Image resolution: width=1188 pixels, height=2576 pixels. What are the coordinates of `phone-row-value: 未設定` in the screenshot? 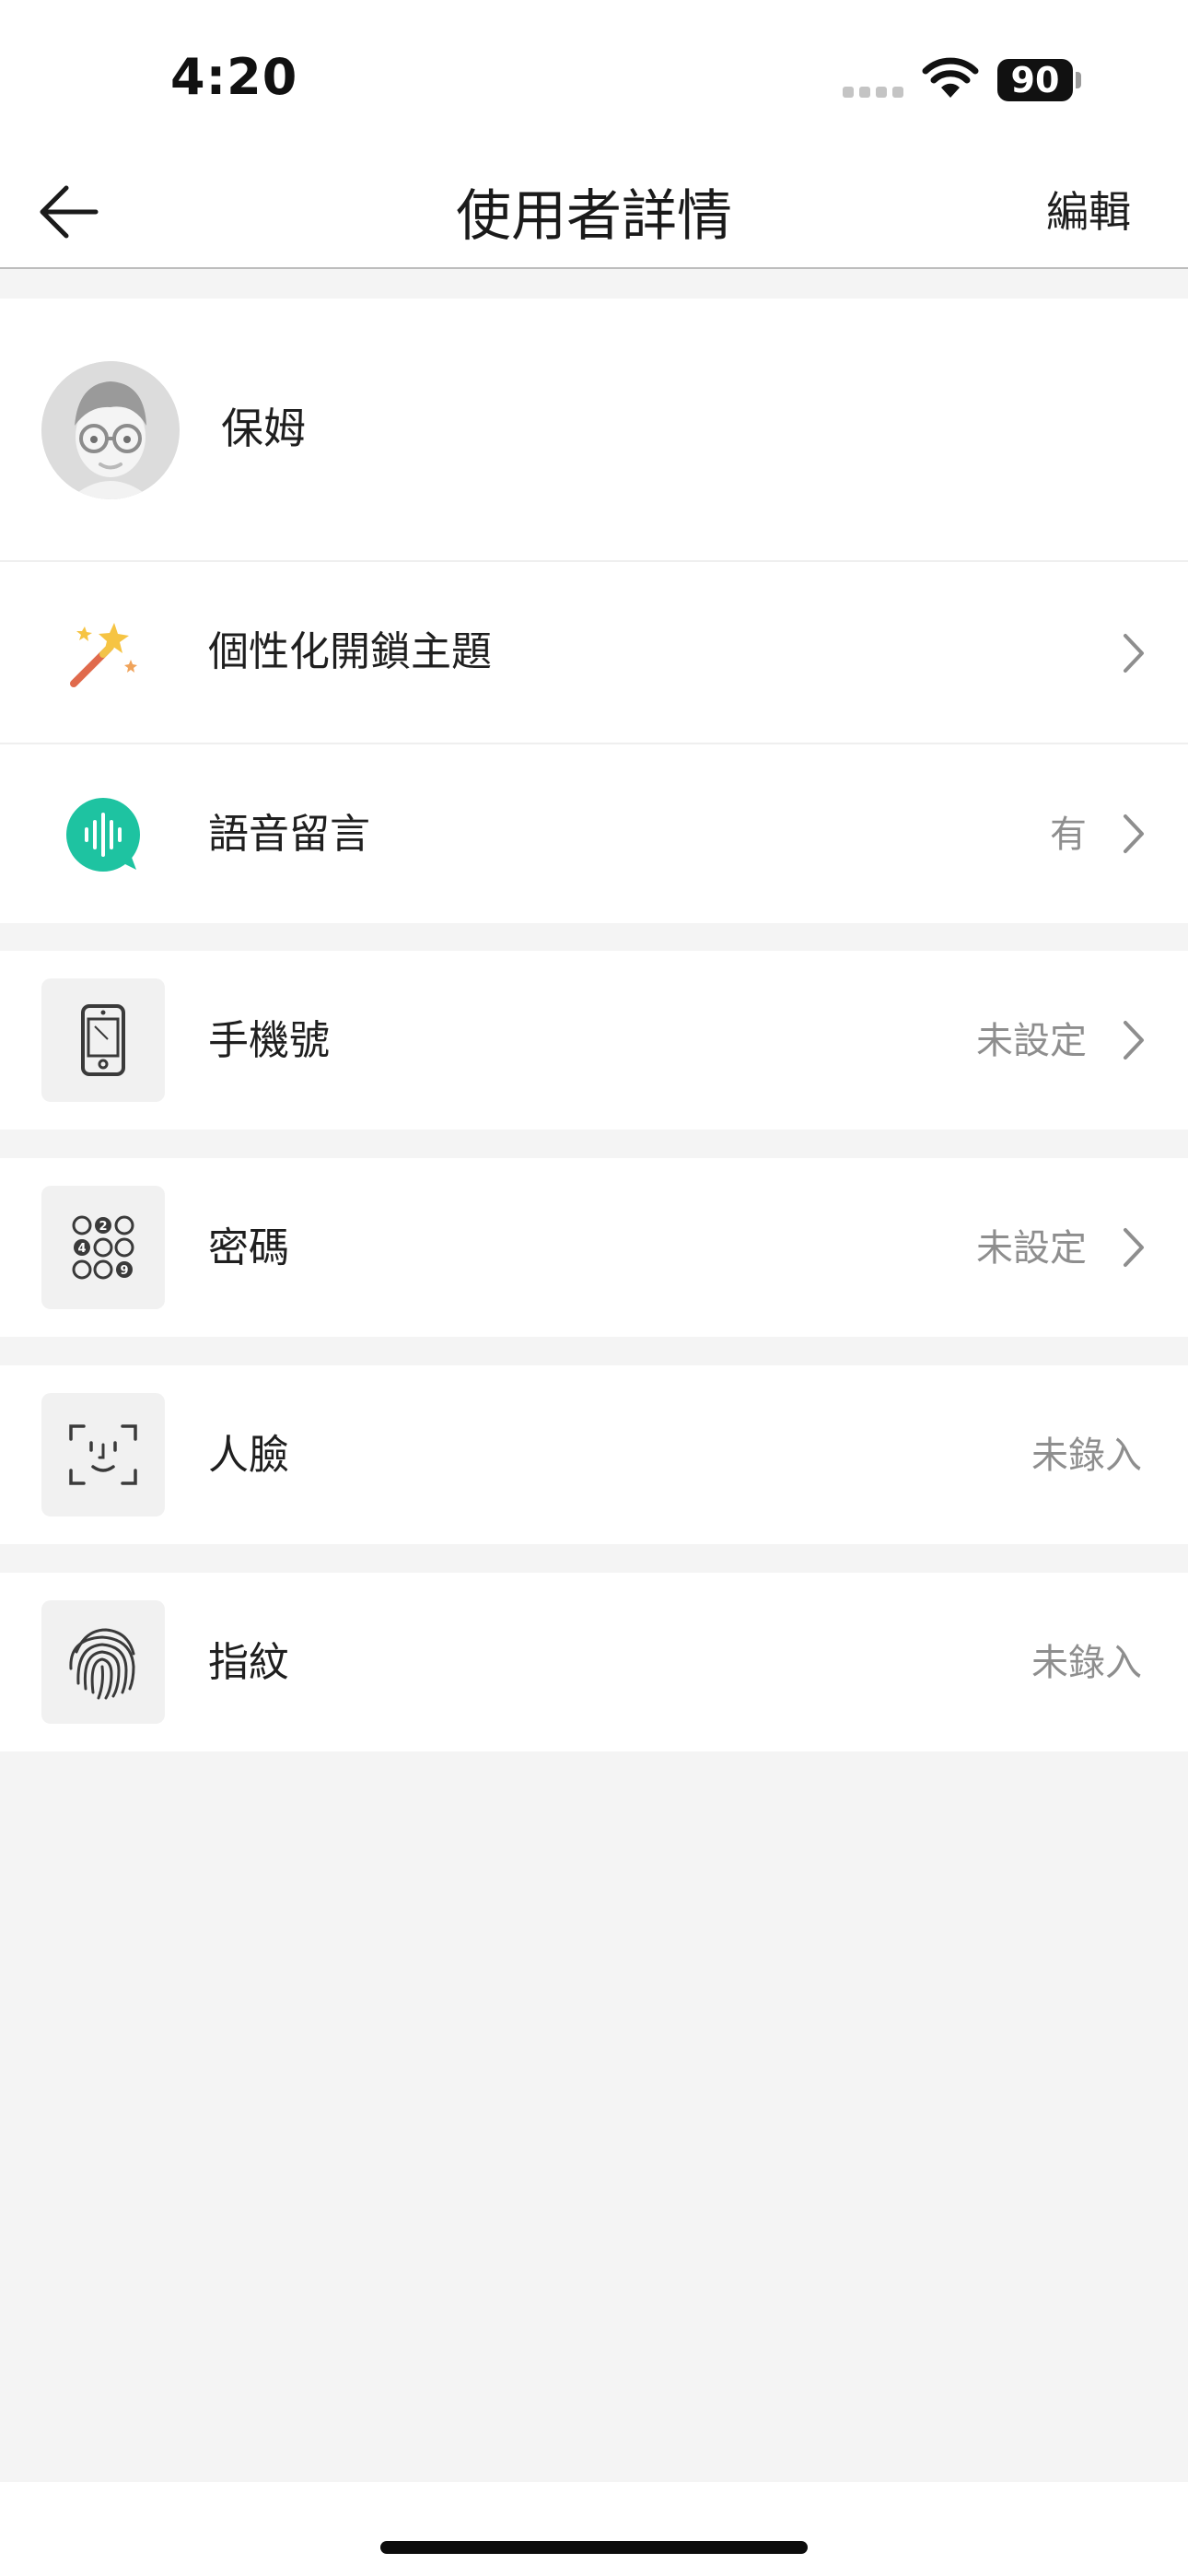 It's located at (1031, 1041).